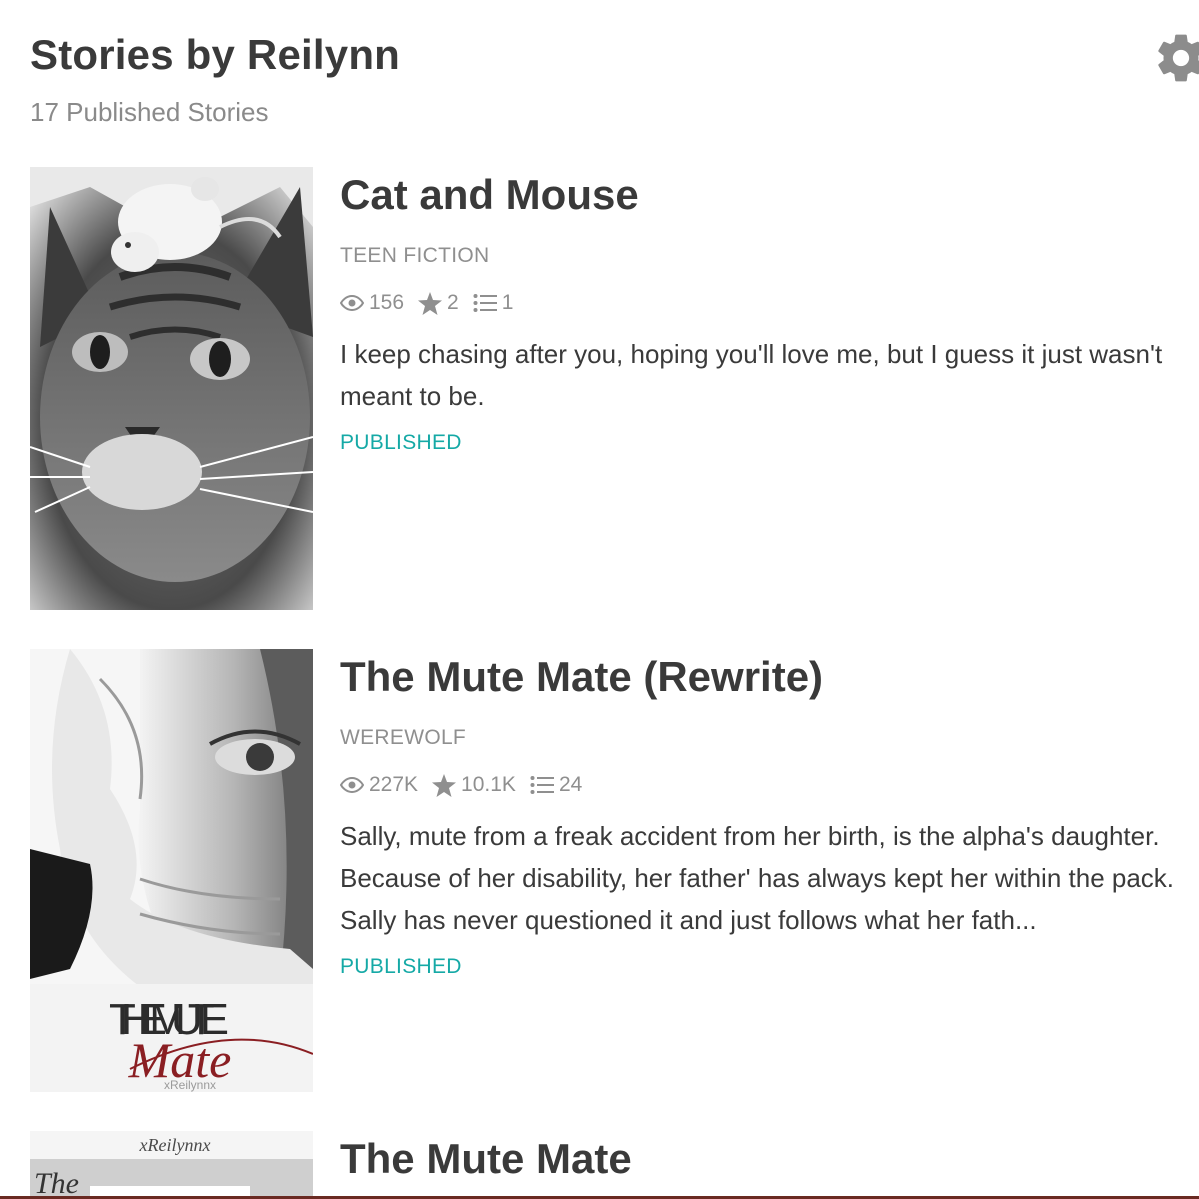 Image resolution: width=1199 pixels, height=1199 pixels. Describe the element at coordinates (761, 256) in the screenshot. I see `story-genre: TEEN FICTION` at that location.